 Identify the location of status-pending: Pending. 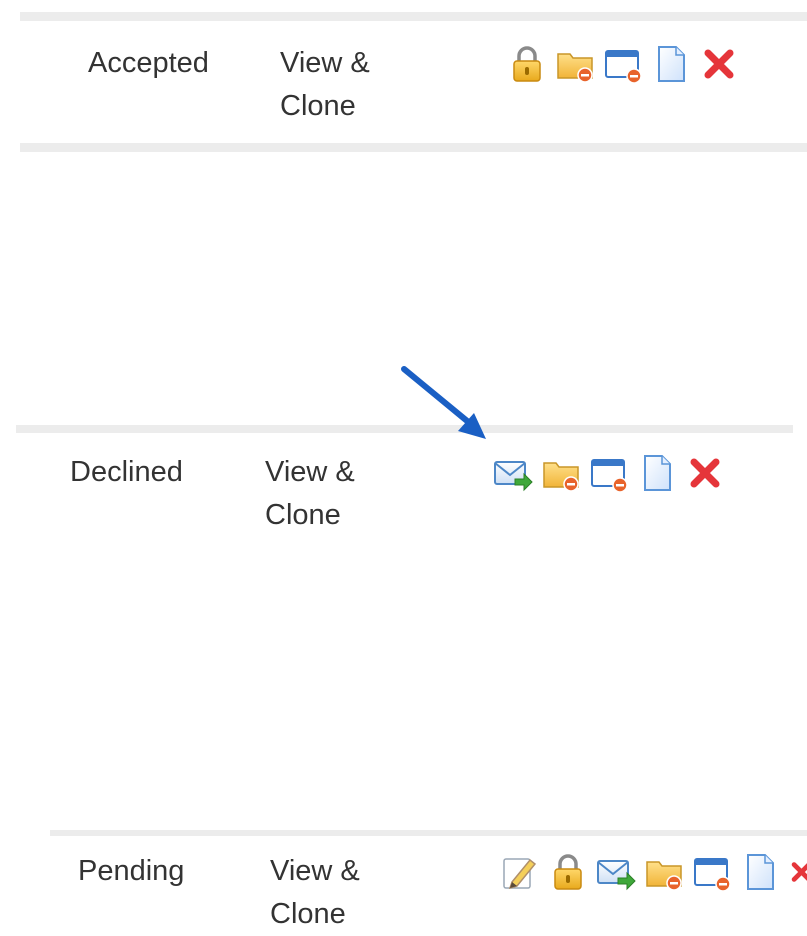
(131, 871).